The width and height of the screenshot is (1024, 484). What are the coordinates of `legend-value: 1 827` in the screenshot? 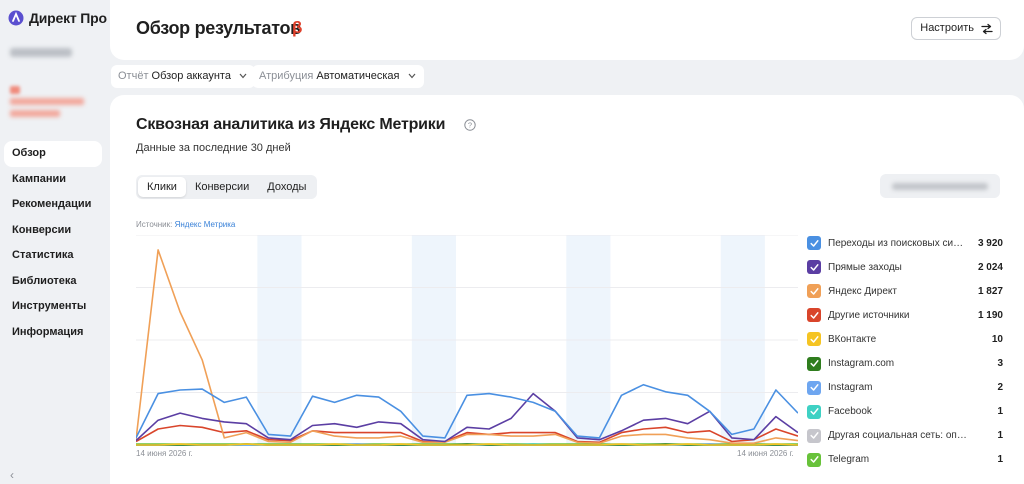 It's located at (990, 291).